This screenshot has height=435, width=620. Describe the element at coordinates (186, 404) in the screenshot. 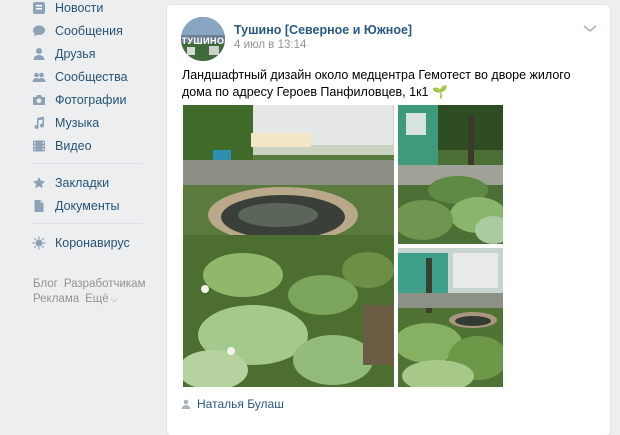

I see `user-icon` at that location.